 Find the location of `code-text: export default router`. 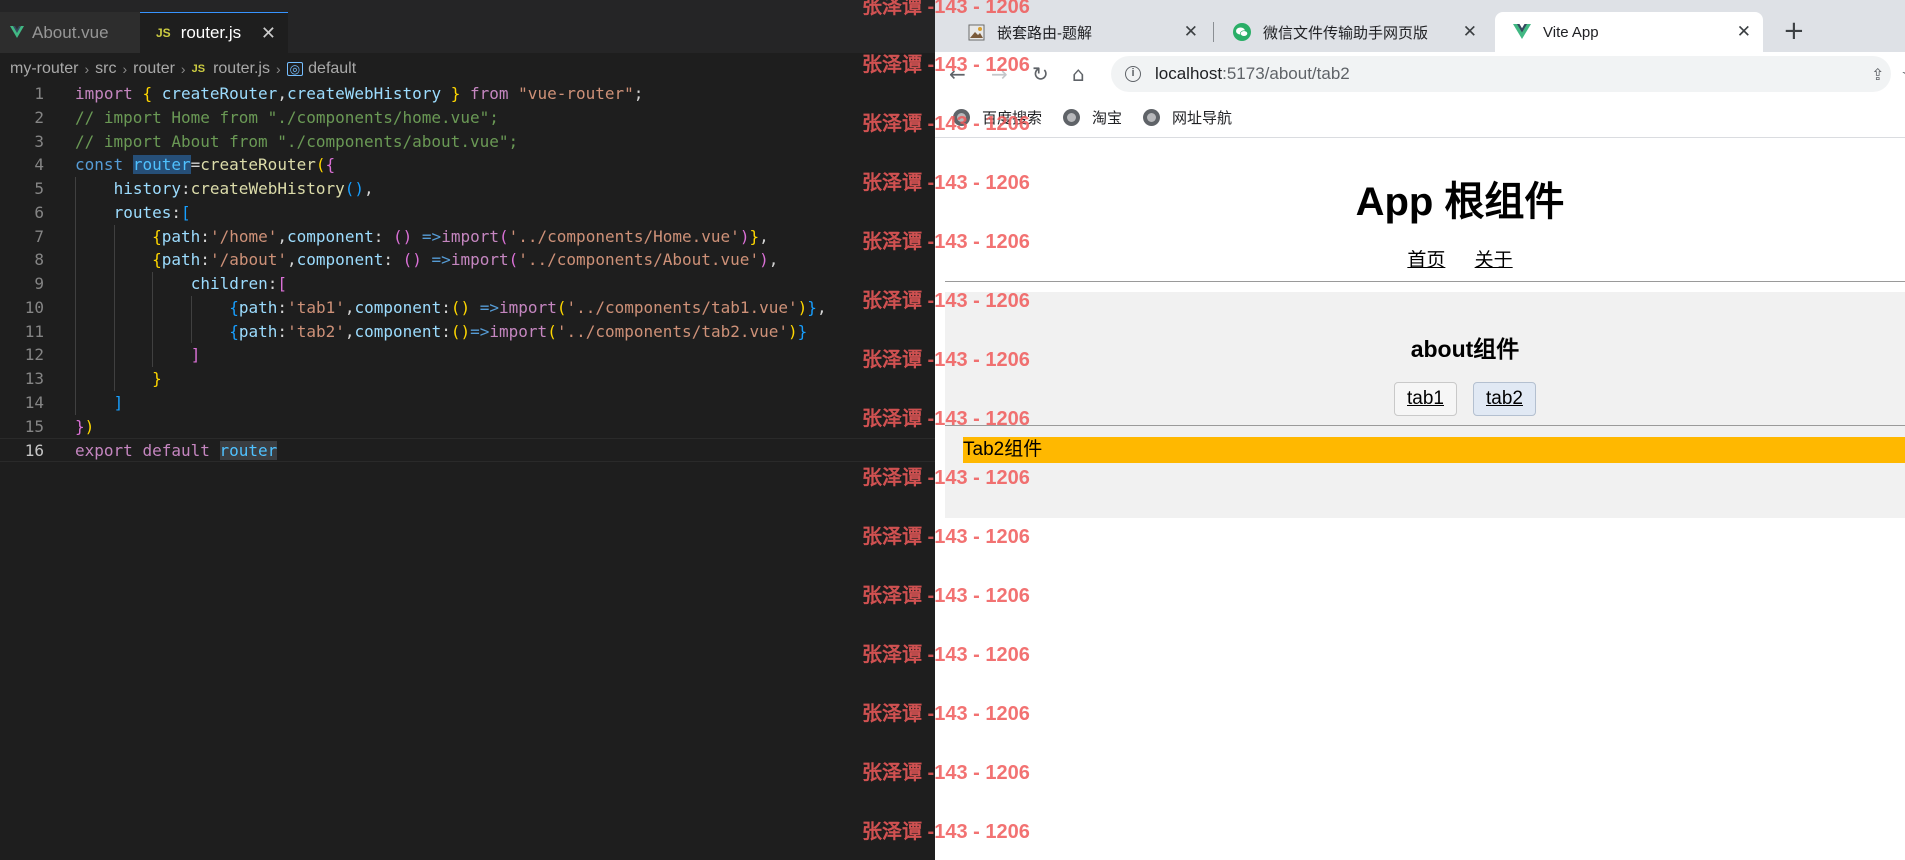

code-text: export default router is located at coordinates (176, 451).